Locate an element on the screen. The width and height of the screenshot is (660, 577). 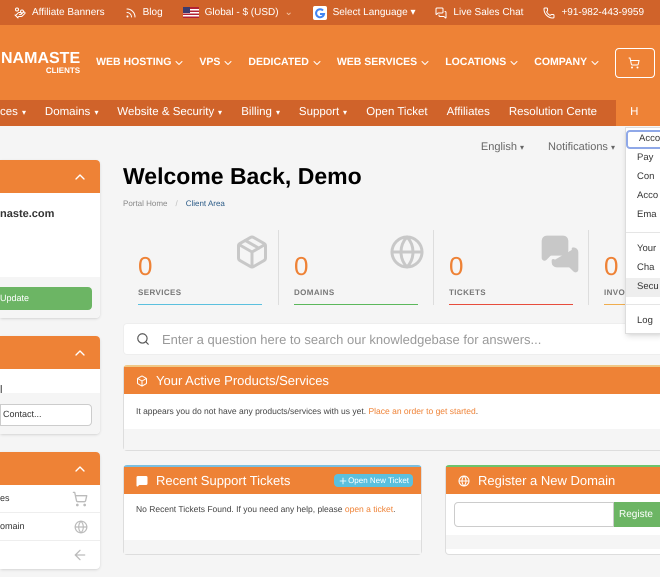
main-menu-item: LOCATIONS is located at coordinates (482, 62).